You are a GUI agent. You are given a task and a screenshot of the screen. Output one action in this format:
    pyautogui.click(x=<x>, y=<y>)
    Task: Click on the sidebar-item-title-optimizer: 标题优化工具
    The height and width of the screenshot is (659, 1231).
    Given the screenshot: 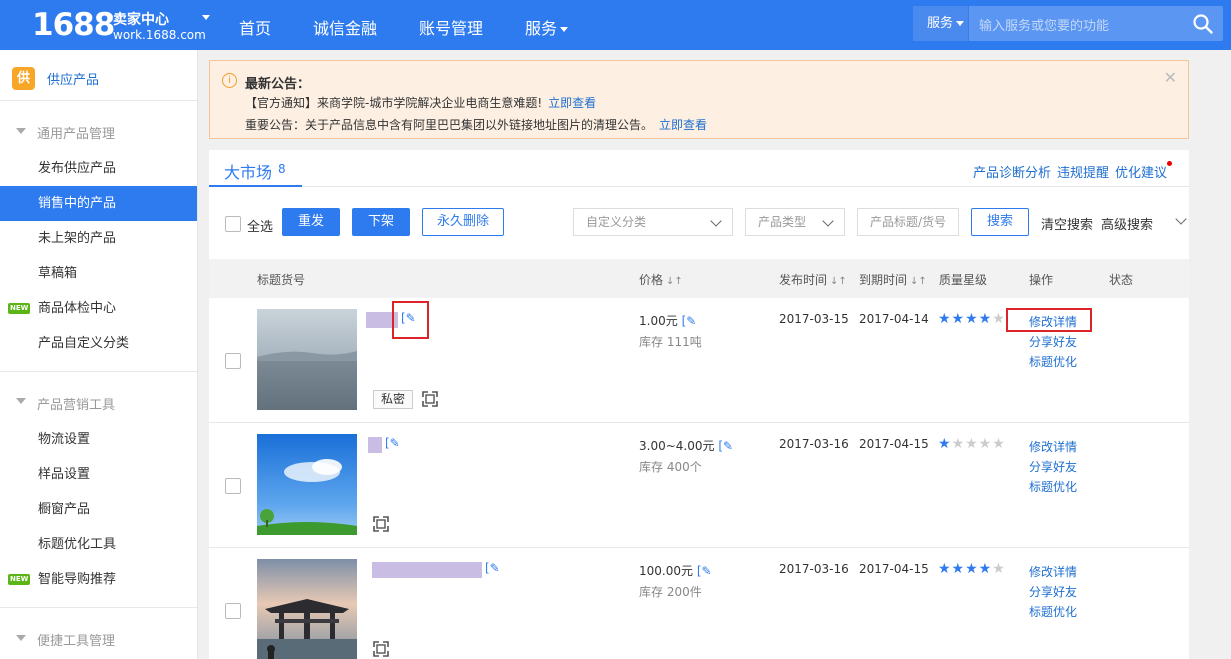 What is the action you would take?
    pyautogui.click(x=98, y=544)
    